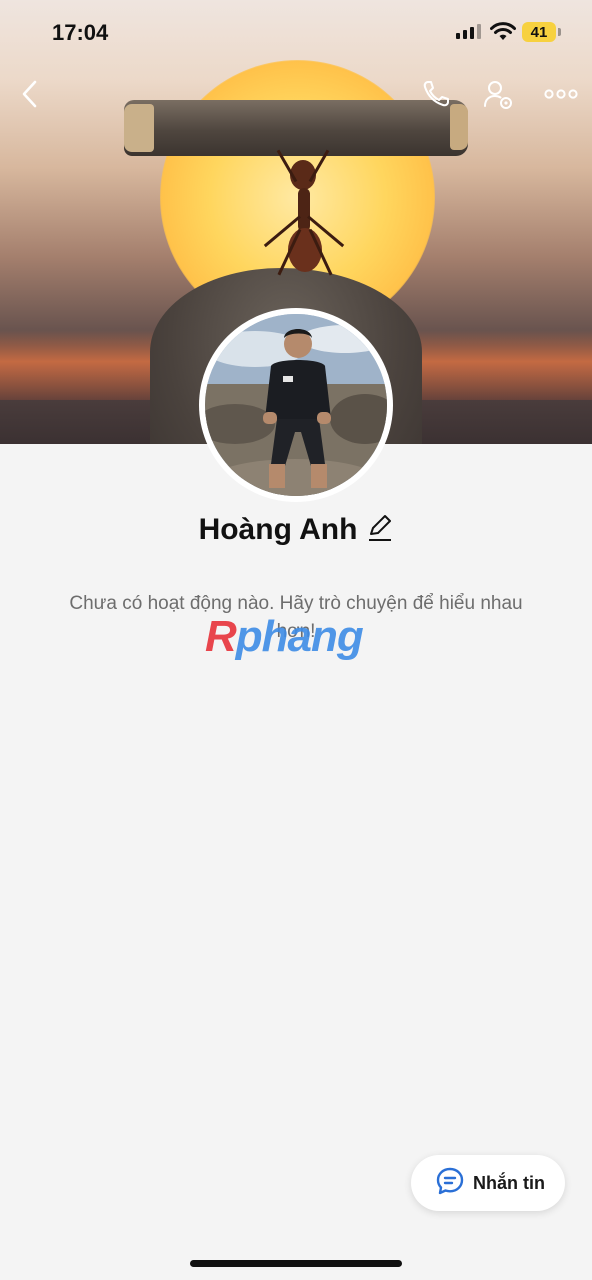 The image size is (592, 1280). What do you see at coordinates (304, 210) in the screenshot?
I see `cover-ant-thorax` at bounding box center [304, 210].